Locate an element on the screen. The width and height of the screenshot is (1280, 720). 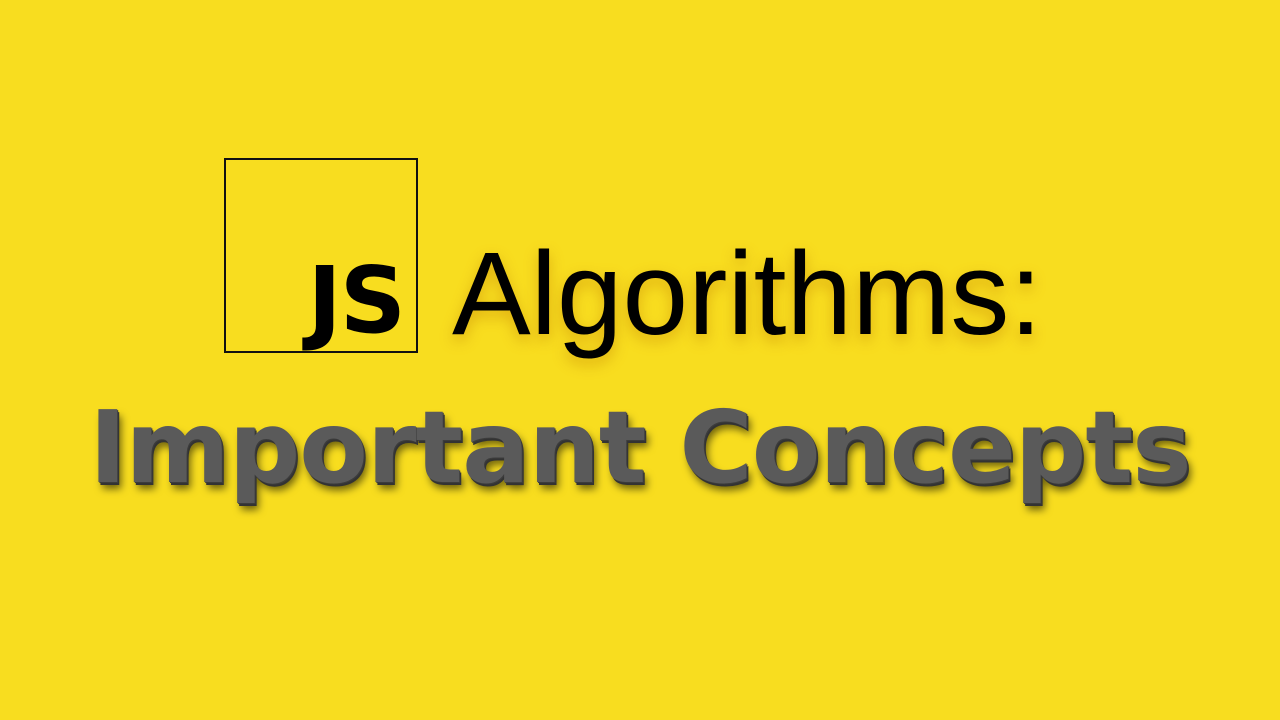
js-logo: JS is located at coordinates (321, 255).